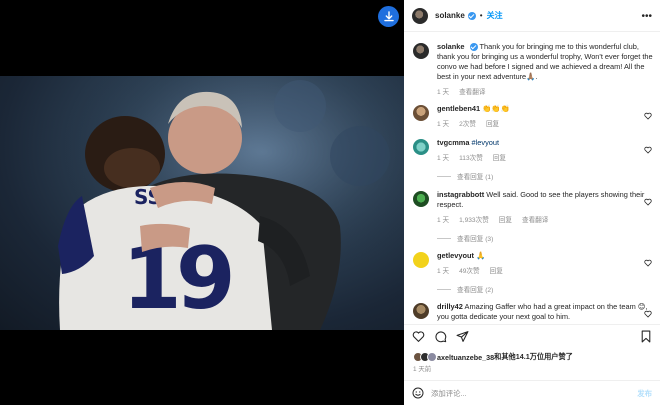 Image resolution: width=660 pixels, height=405 pixels. Describe the element at coordinates (475, 290) in the screenshot. I see `view-replies-label: 查看回复 (2)` at that location.